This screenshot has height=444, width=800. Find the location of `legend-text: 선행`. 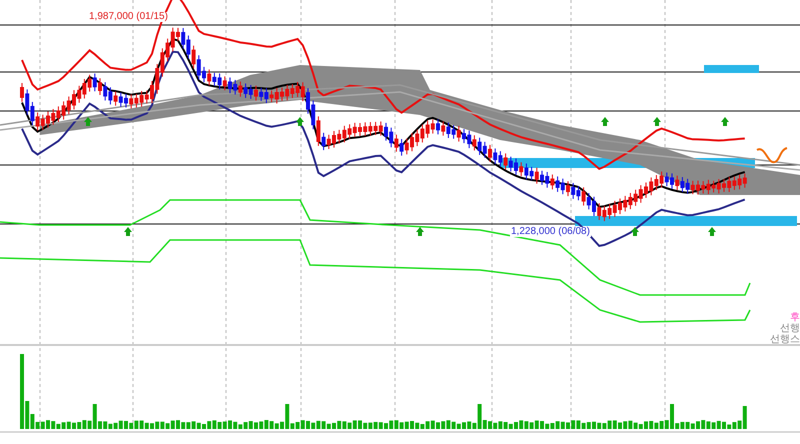

legend-text: 선행 is located at coordinates (790, 328).